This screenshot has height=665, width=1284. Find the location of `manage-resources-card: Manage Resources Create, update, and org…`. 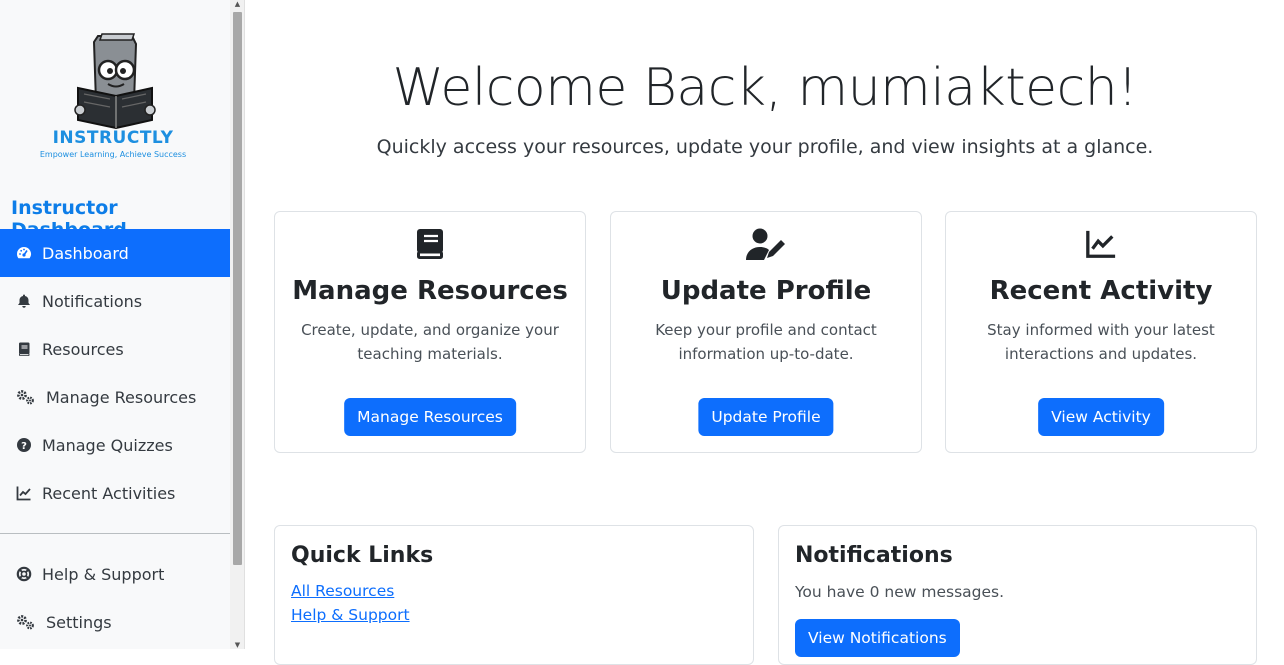

manage-resources-card: Manage Resources Create, update, and org… is located at coordinates (430, 332).